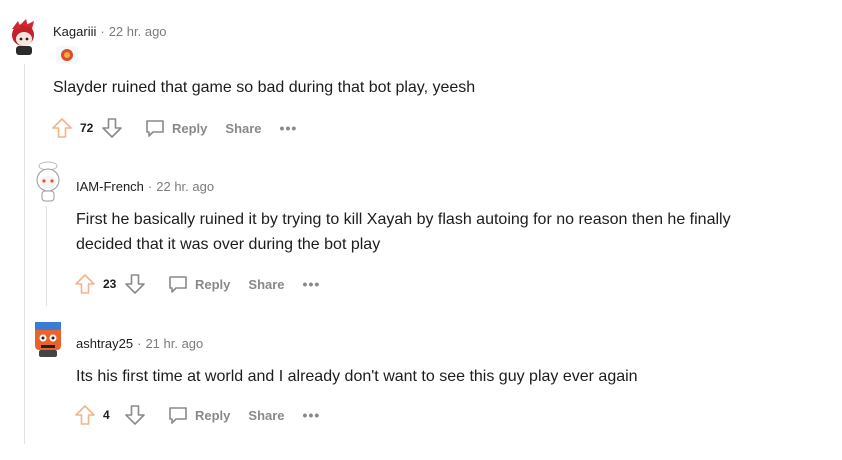 The width and height of the screenshot is (842, 460). I want to click on author-name: Kagariii, so click(74, 31).